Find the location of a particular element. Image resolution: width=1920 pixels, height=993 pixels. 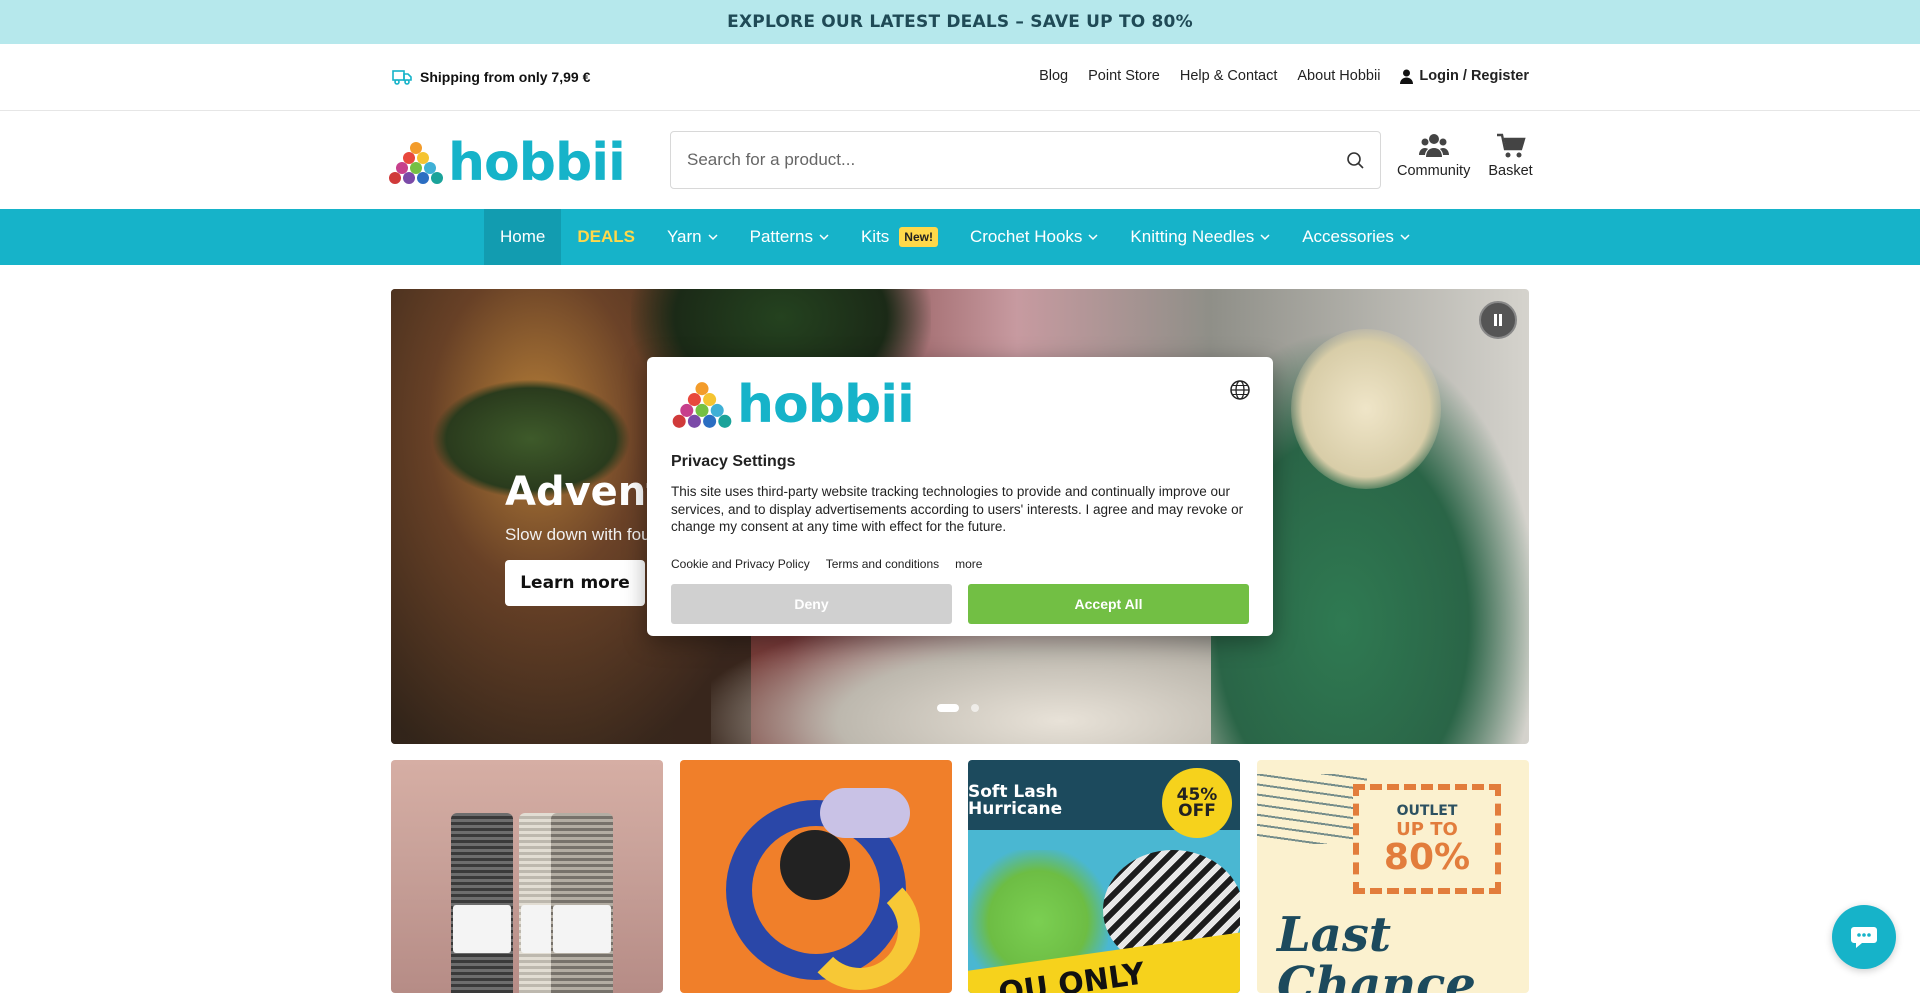

basket-label: Basket is located at coordinates (1510, 171).